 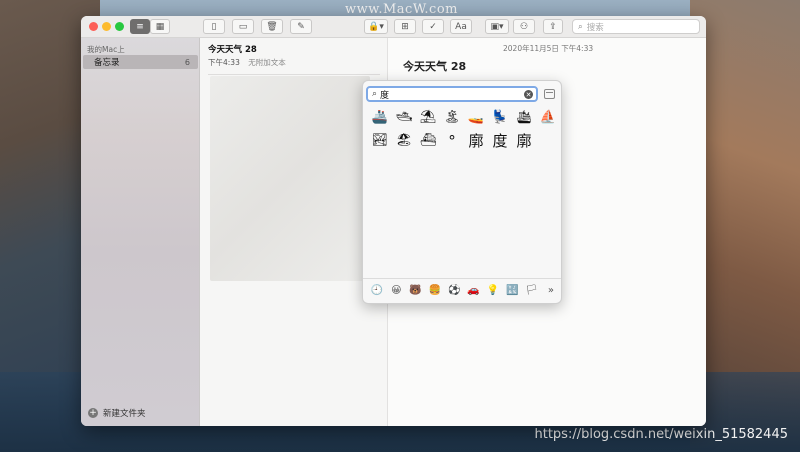 I want to click on emoji-result: ⛵, so click(x=548, y=117).